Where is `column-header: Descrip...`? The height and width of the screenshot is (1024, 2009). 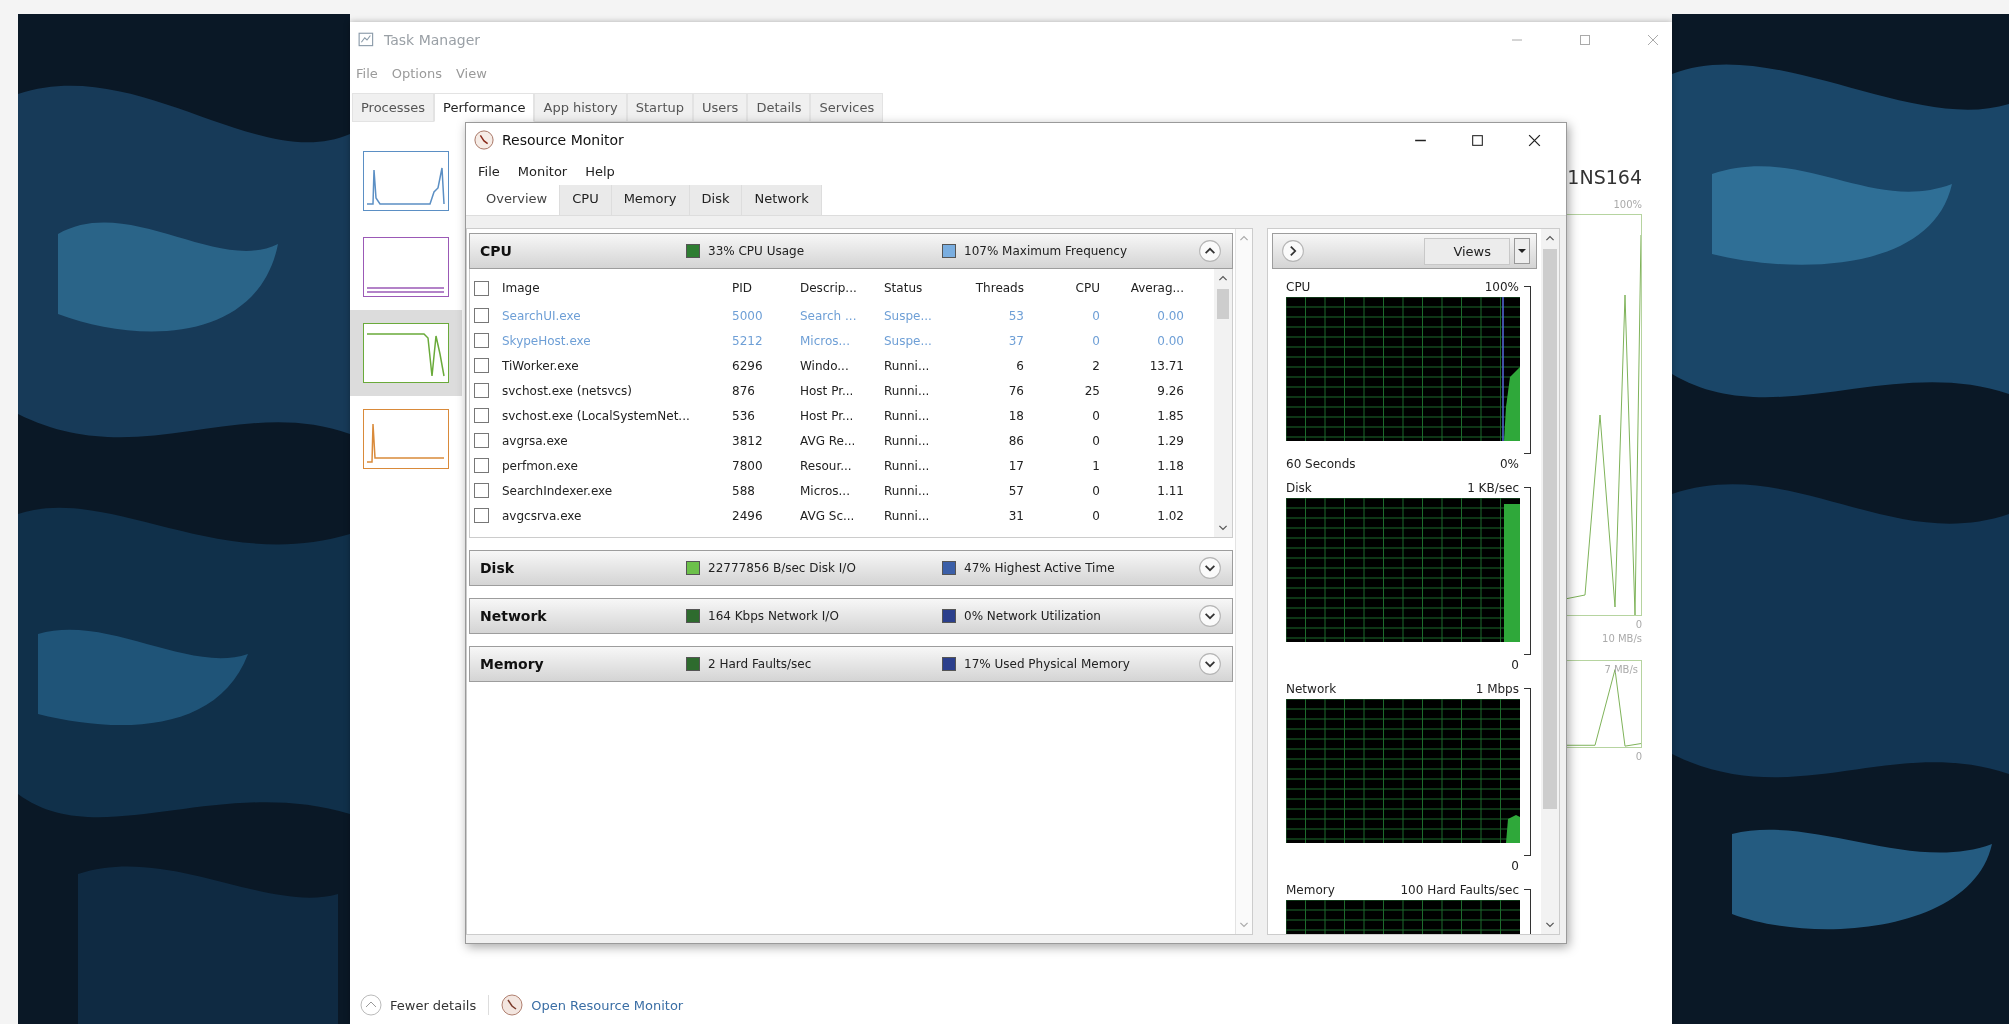 column-header: Descrip... is located at coordinates (838, 288).